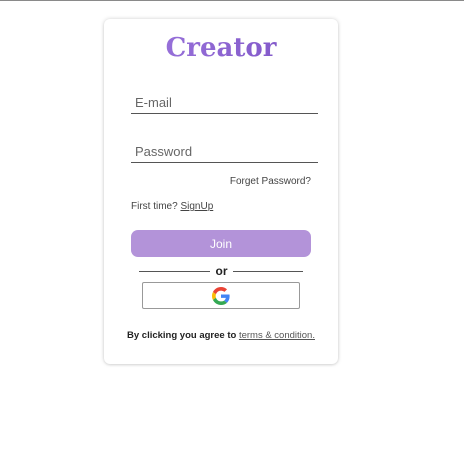  I want to click on first-time-text: First time? SignUp, so click(172, 206).